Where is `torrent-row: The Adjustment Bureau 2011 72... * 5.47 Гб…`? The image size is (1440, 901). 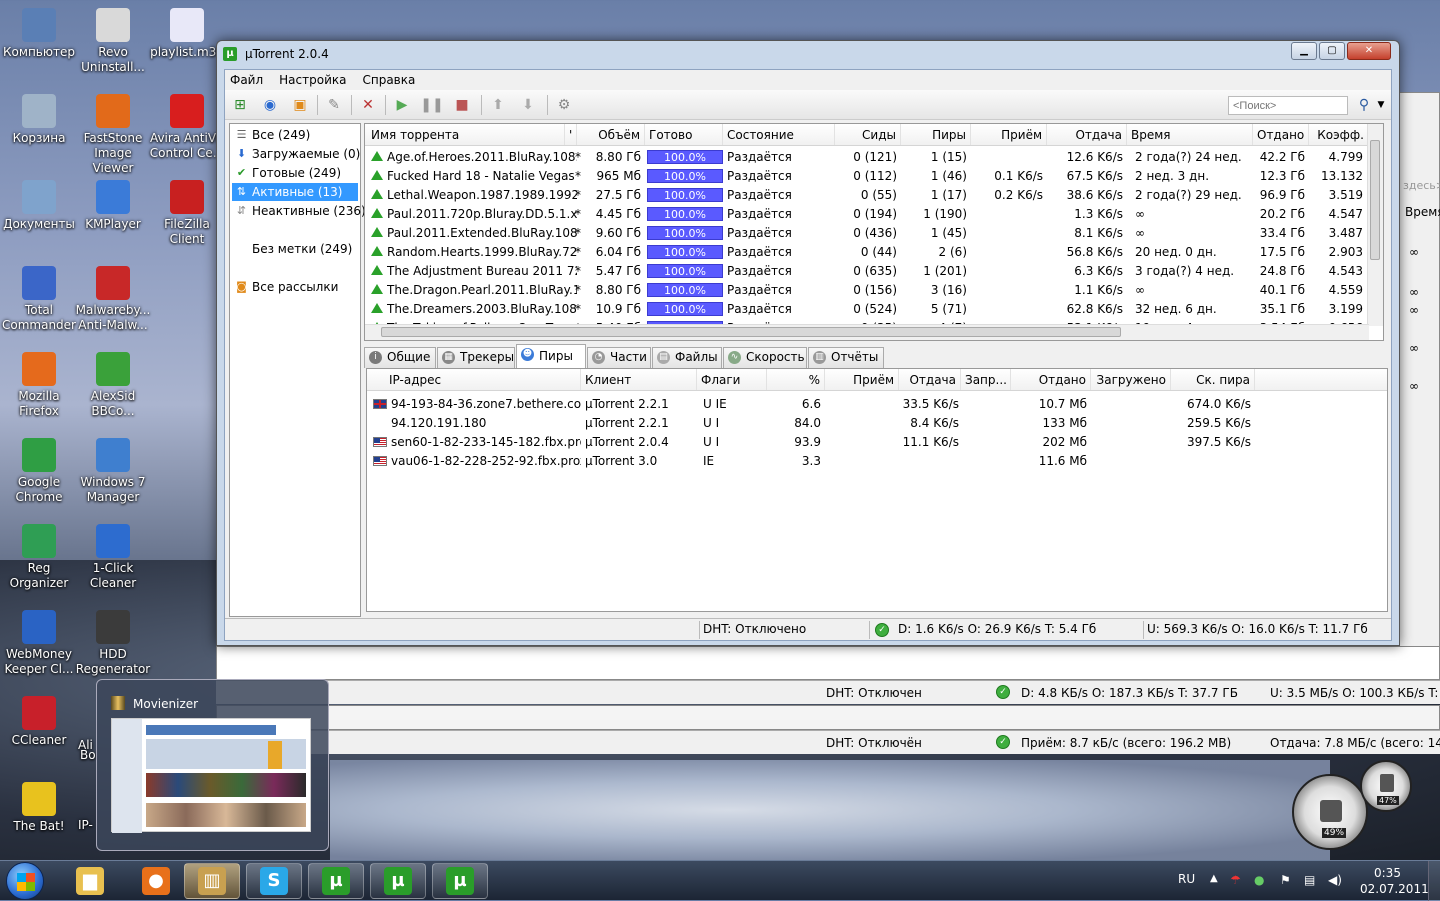 torrent-row: The Adjustment Bureau 2011 72... * 5.47 Гб… is located at coordinates (870, 271).